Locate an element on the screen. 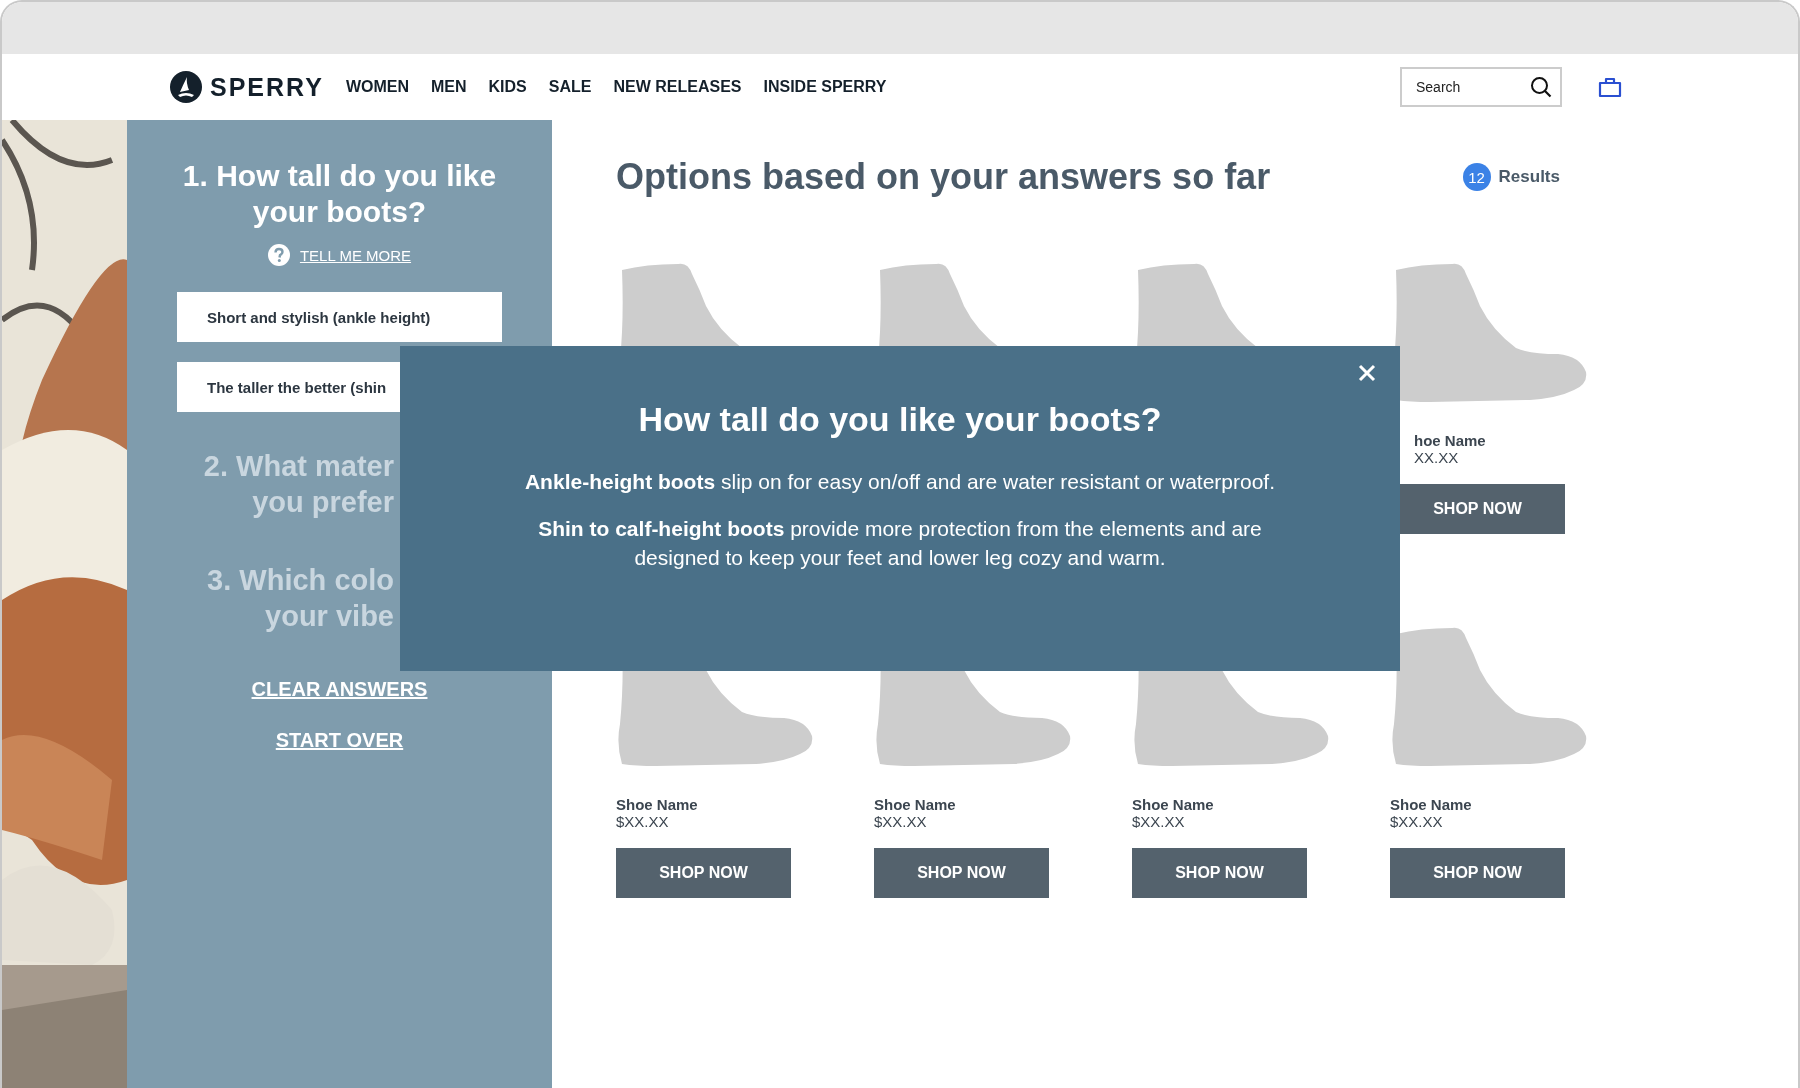 The height and width of the screenshot is (1088, 1800). shopping-bag-icon is located at coordinates (1610, 87).